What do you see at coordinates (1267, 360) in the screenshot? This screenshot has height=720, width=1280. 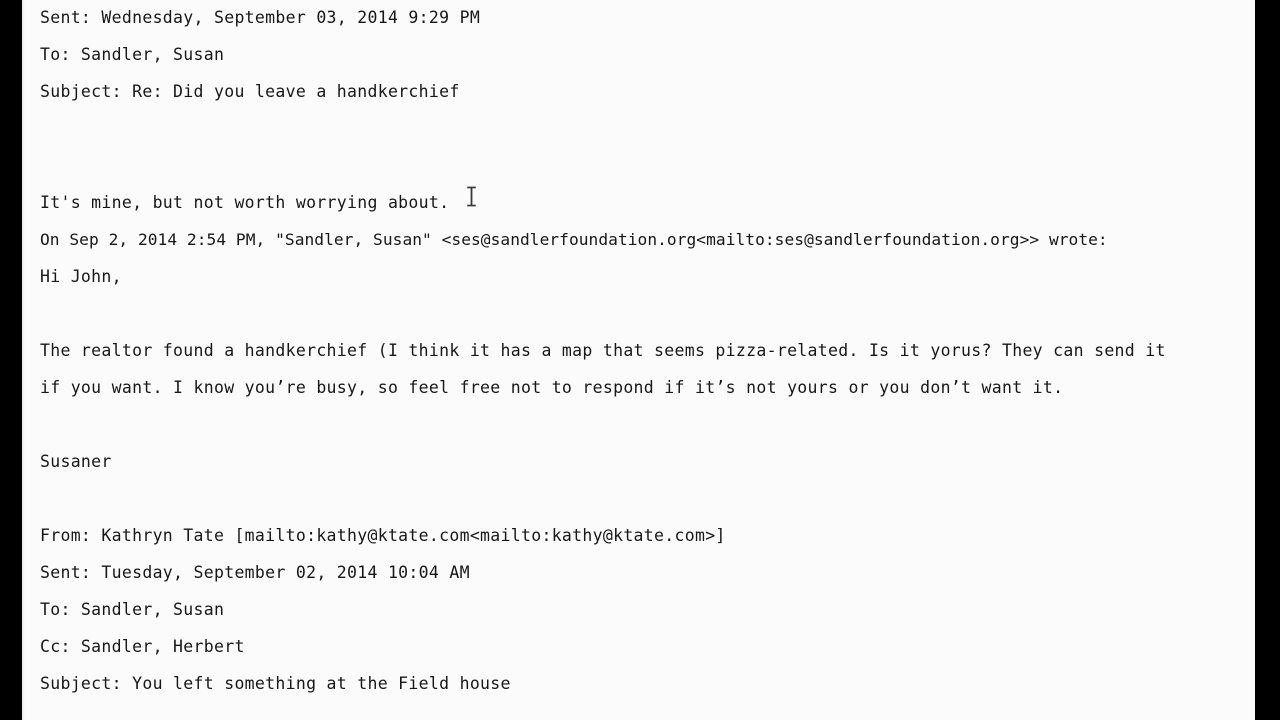 I see `letterbox-bar-right` at bounding box center [1267, 360].